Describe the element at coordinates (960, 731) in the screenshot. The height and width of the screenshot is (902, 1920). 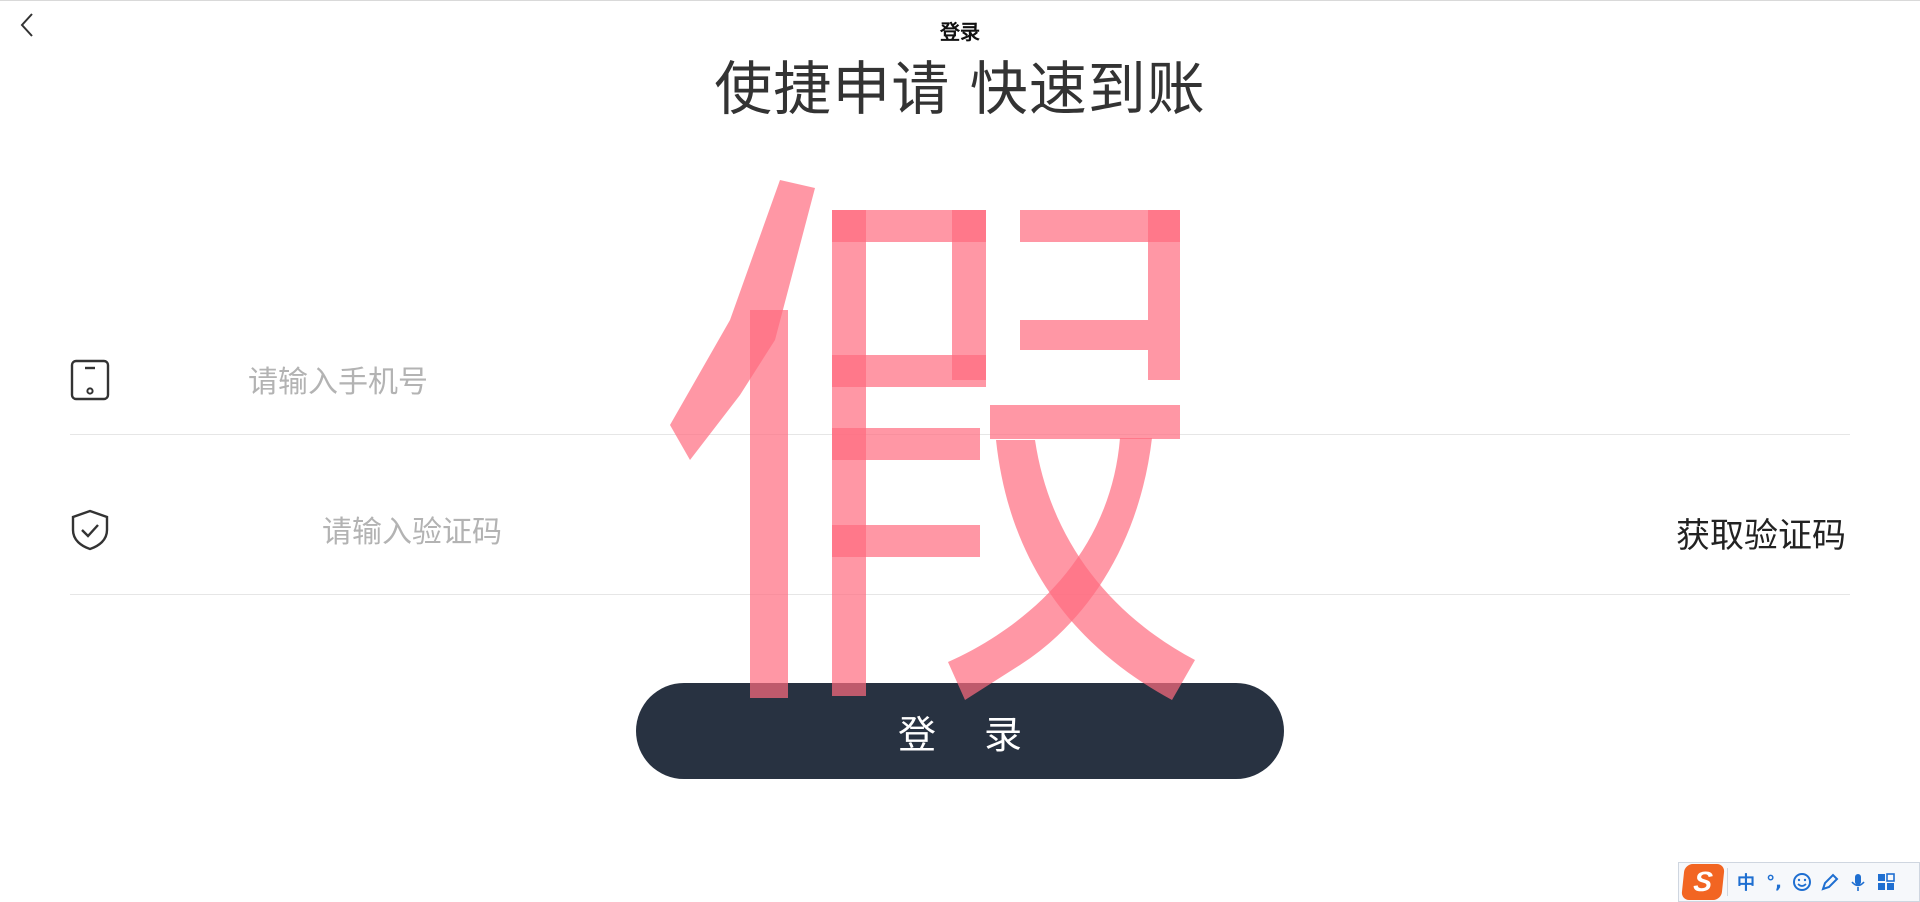
I see `login-button: 登 录` at that location.